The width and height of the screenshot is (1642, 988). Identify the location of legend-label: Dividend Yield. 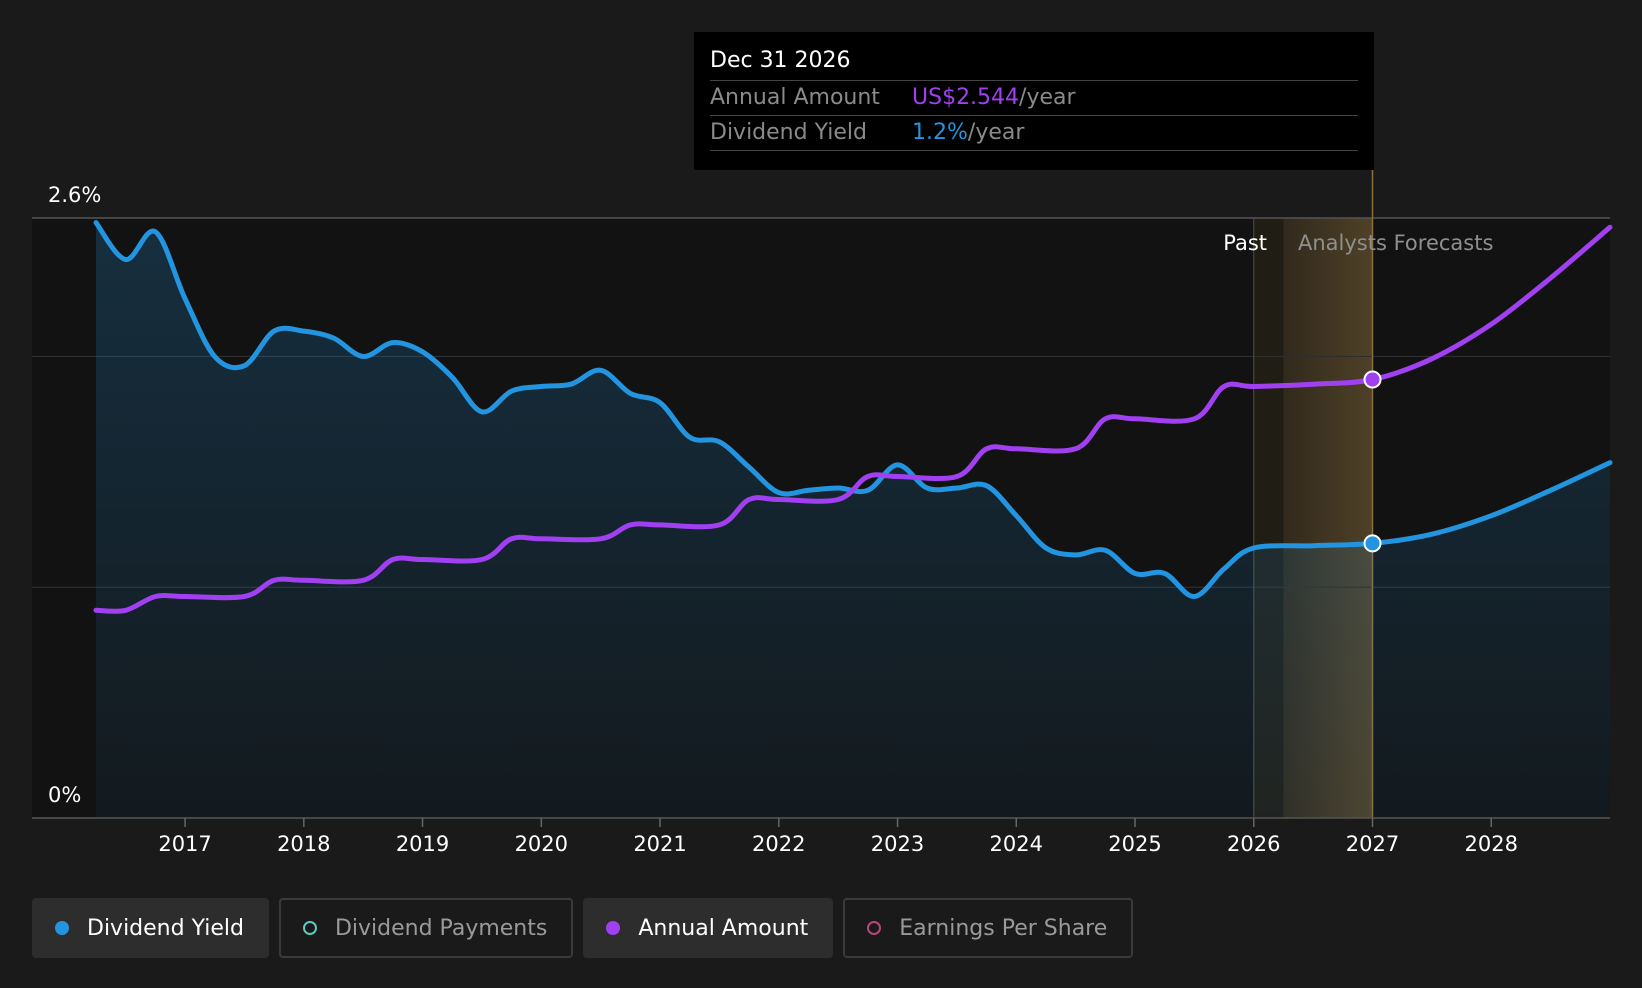
(165, 928).